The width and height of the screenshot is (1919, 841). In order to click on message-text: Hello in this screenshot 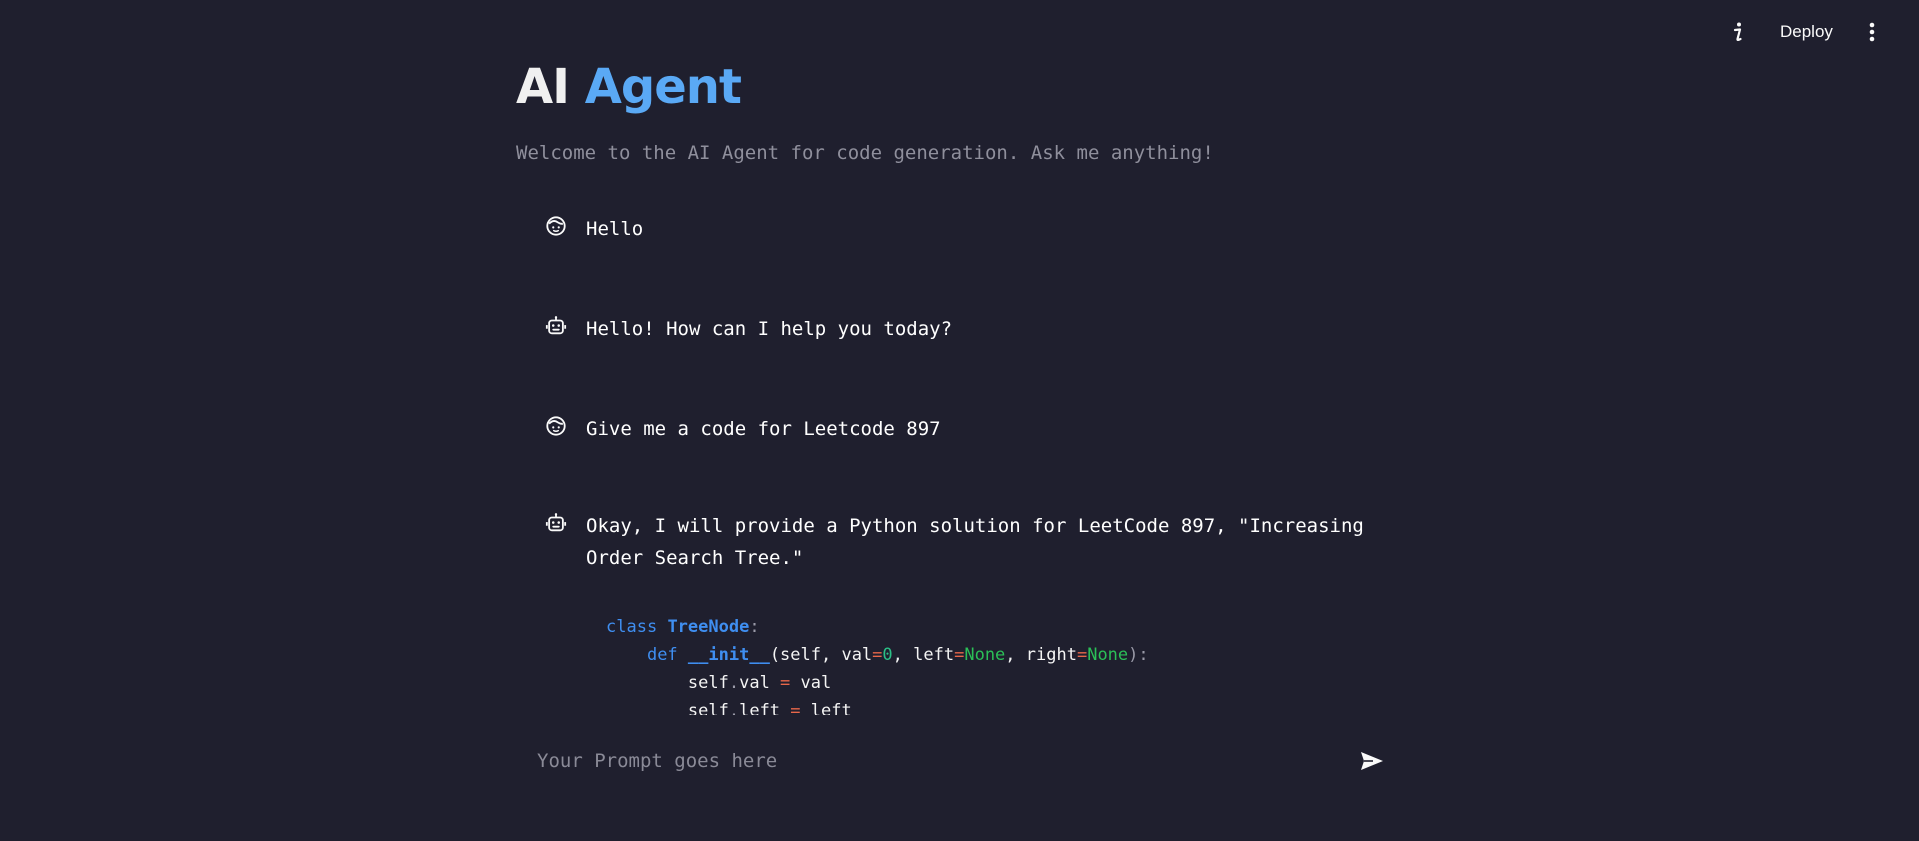, I will do `click(615, 229)`.